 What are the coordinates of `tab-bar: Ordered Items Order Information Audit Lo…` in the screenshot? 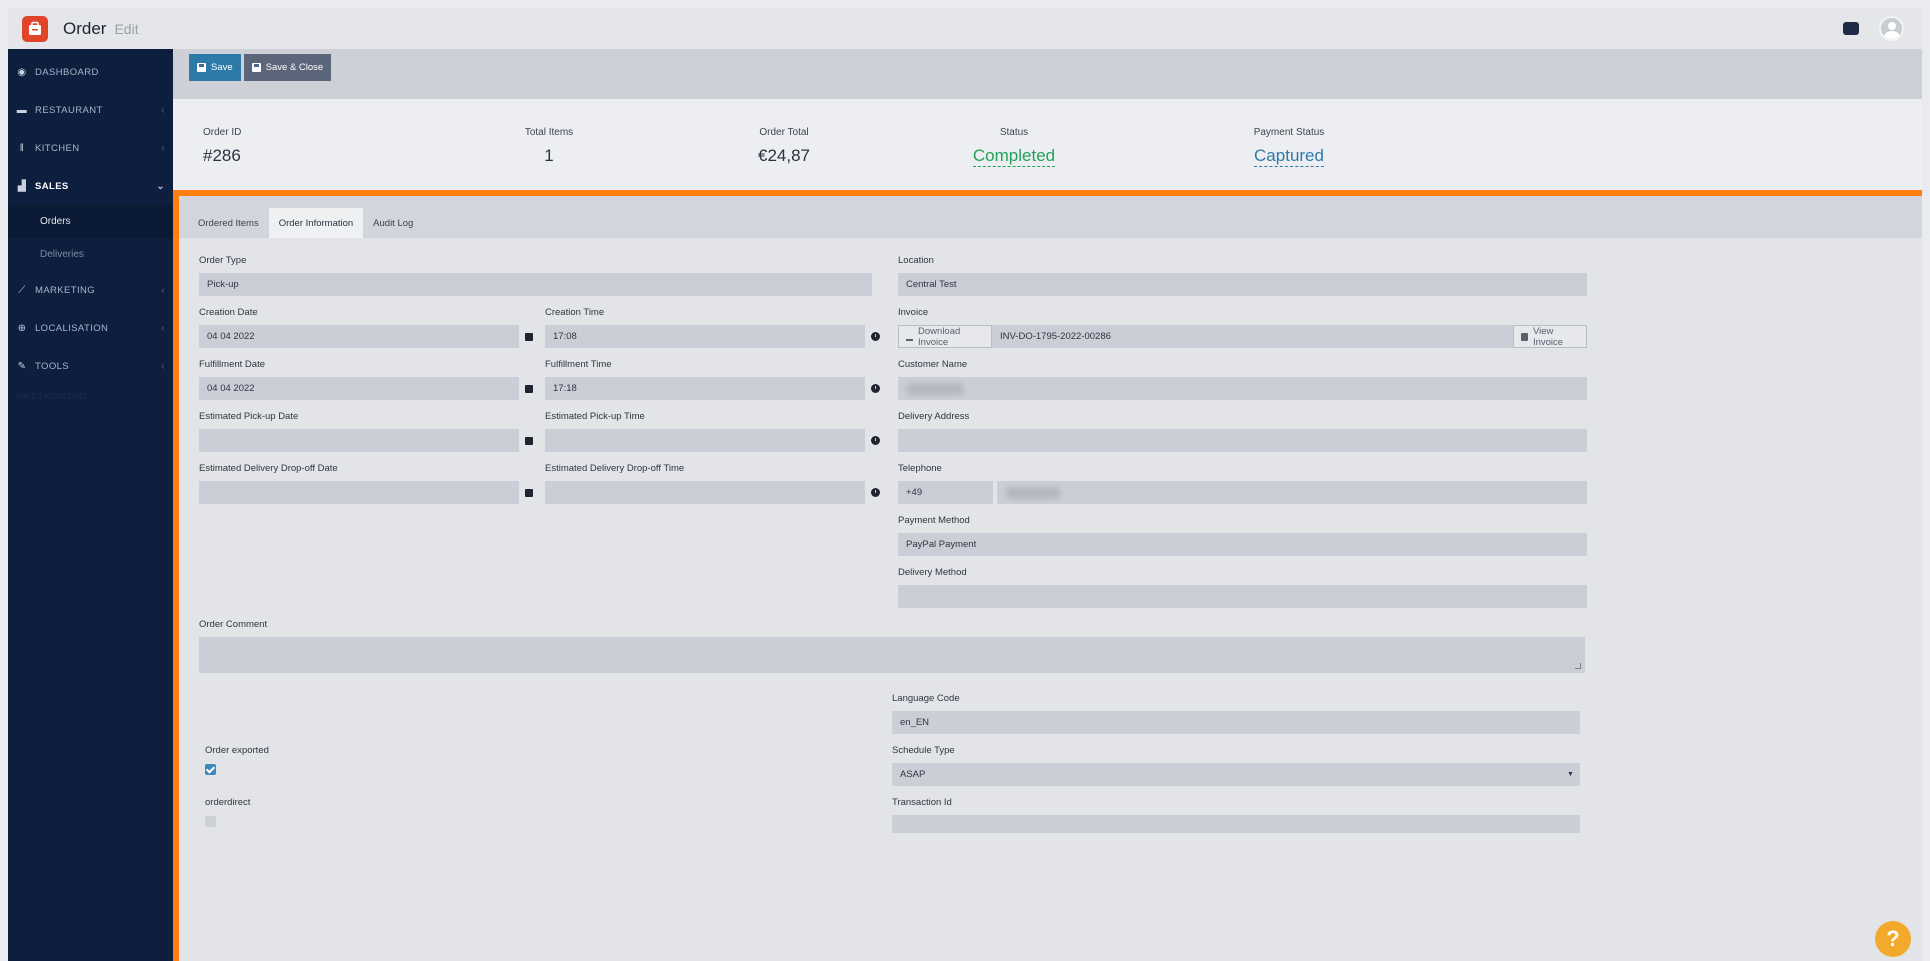 It's located at (1050, 217).